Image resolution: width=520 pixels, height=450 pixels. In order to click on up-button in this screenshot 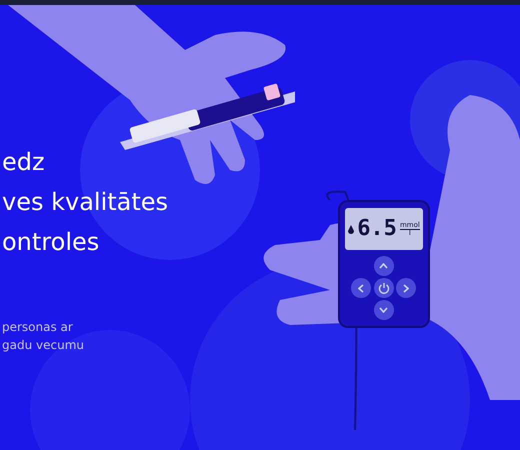, I will do `click(384, 266)`.